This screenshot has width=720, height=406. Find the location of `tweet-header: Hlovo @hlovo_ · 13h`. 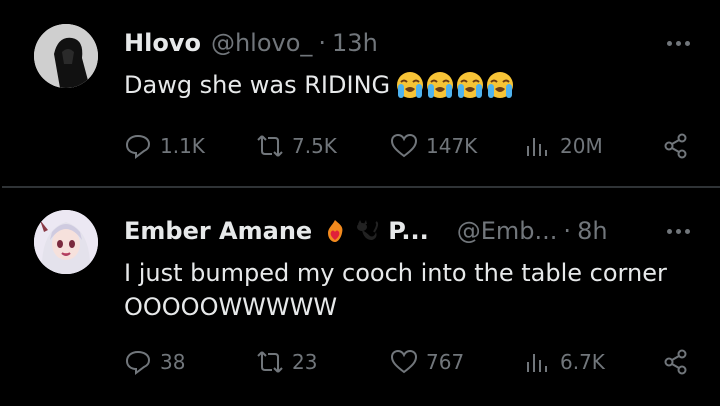

tweet-header: Hlovo @hlovo_ · 13h is located at coordinates (407, 43).